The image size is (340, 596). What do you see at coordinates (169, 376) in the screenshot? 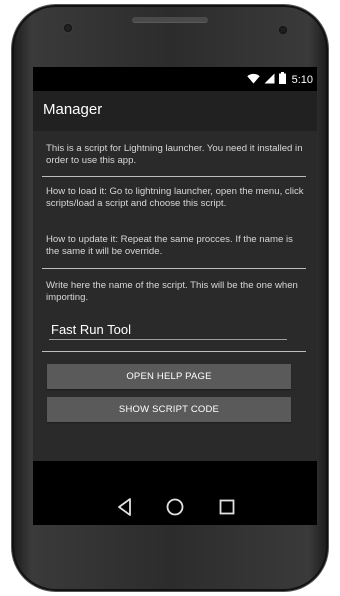
I see `open-help-page-button: OPEN HELP PAGE` at bounding box center [169, 376].